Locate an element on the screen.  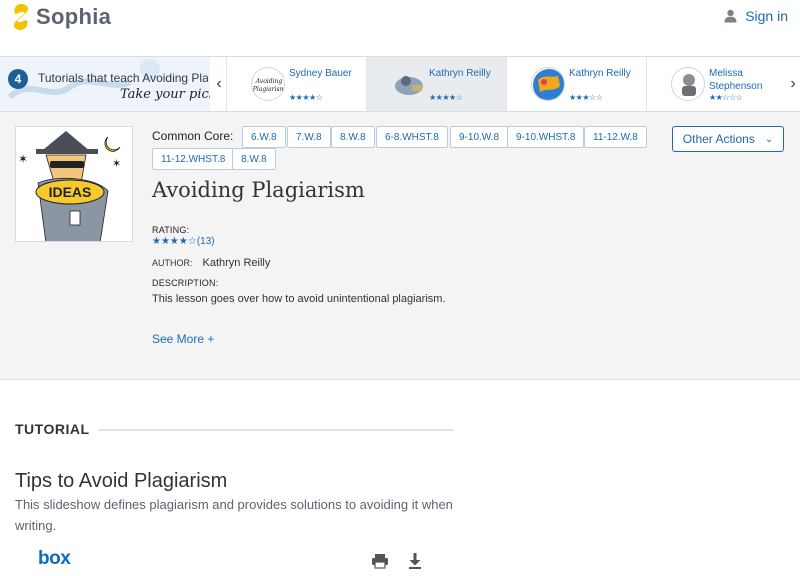
thumbnail-ideas-text: IDEAS is located at coordinates (70, 192).